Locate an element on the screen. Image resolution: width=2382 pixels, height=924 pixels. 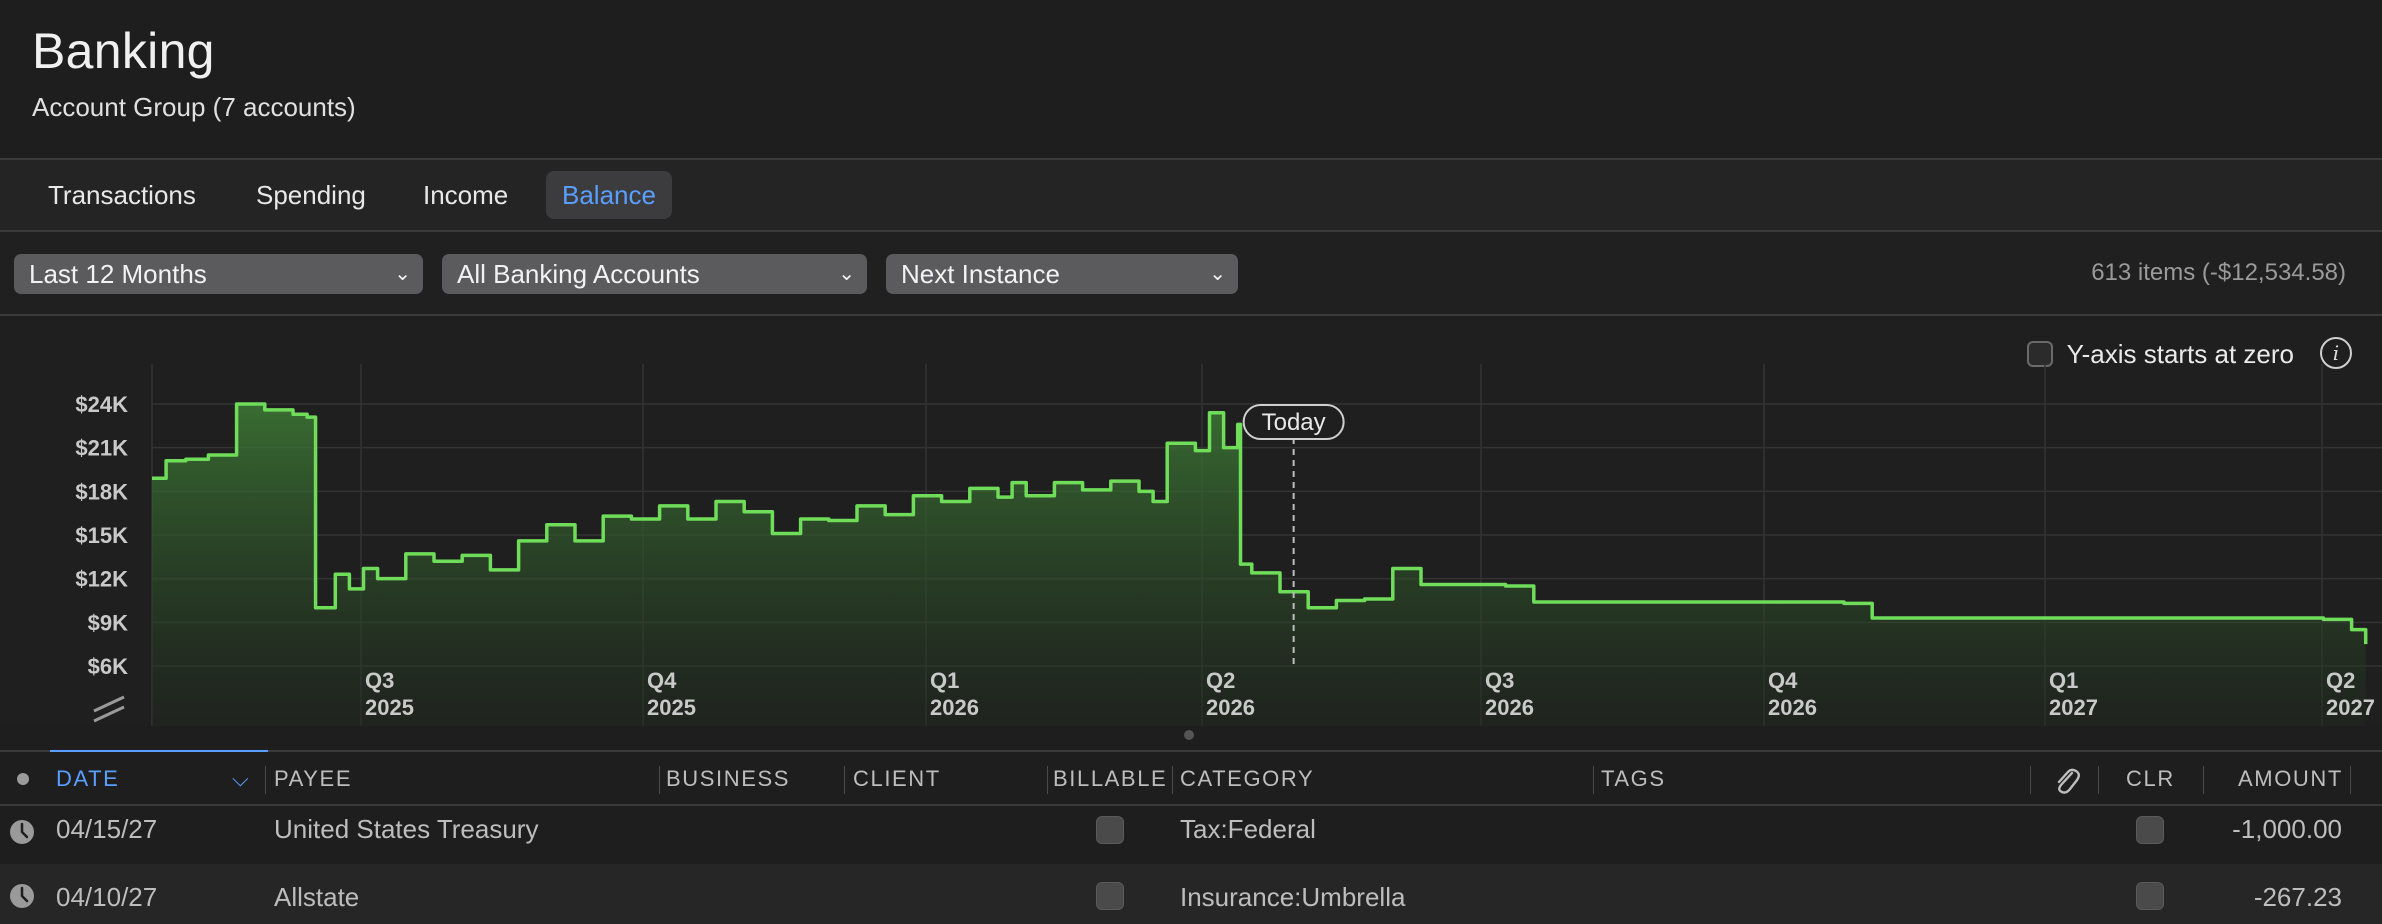
resize-handle is located at coordinates (1189, 735).